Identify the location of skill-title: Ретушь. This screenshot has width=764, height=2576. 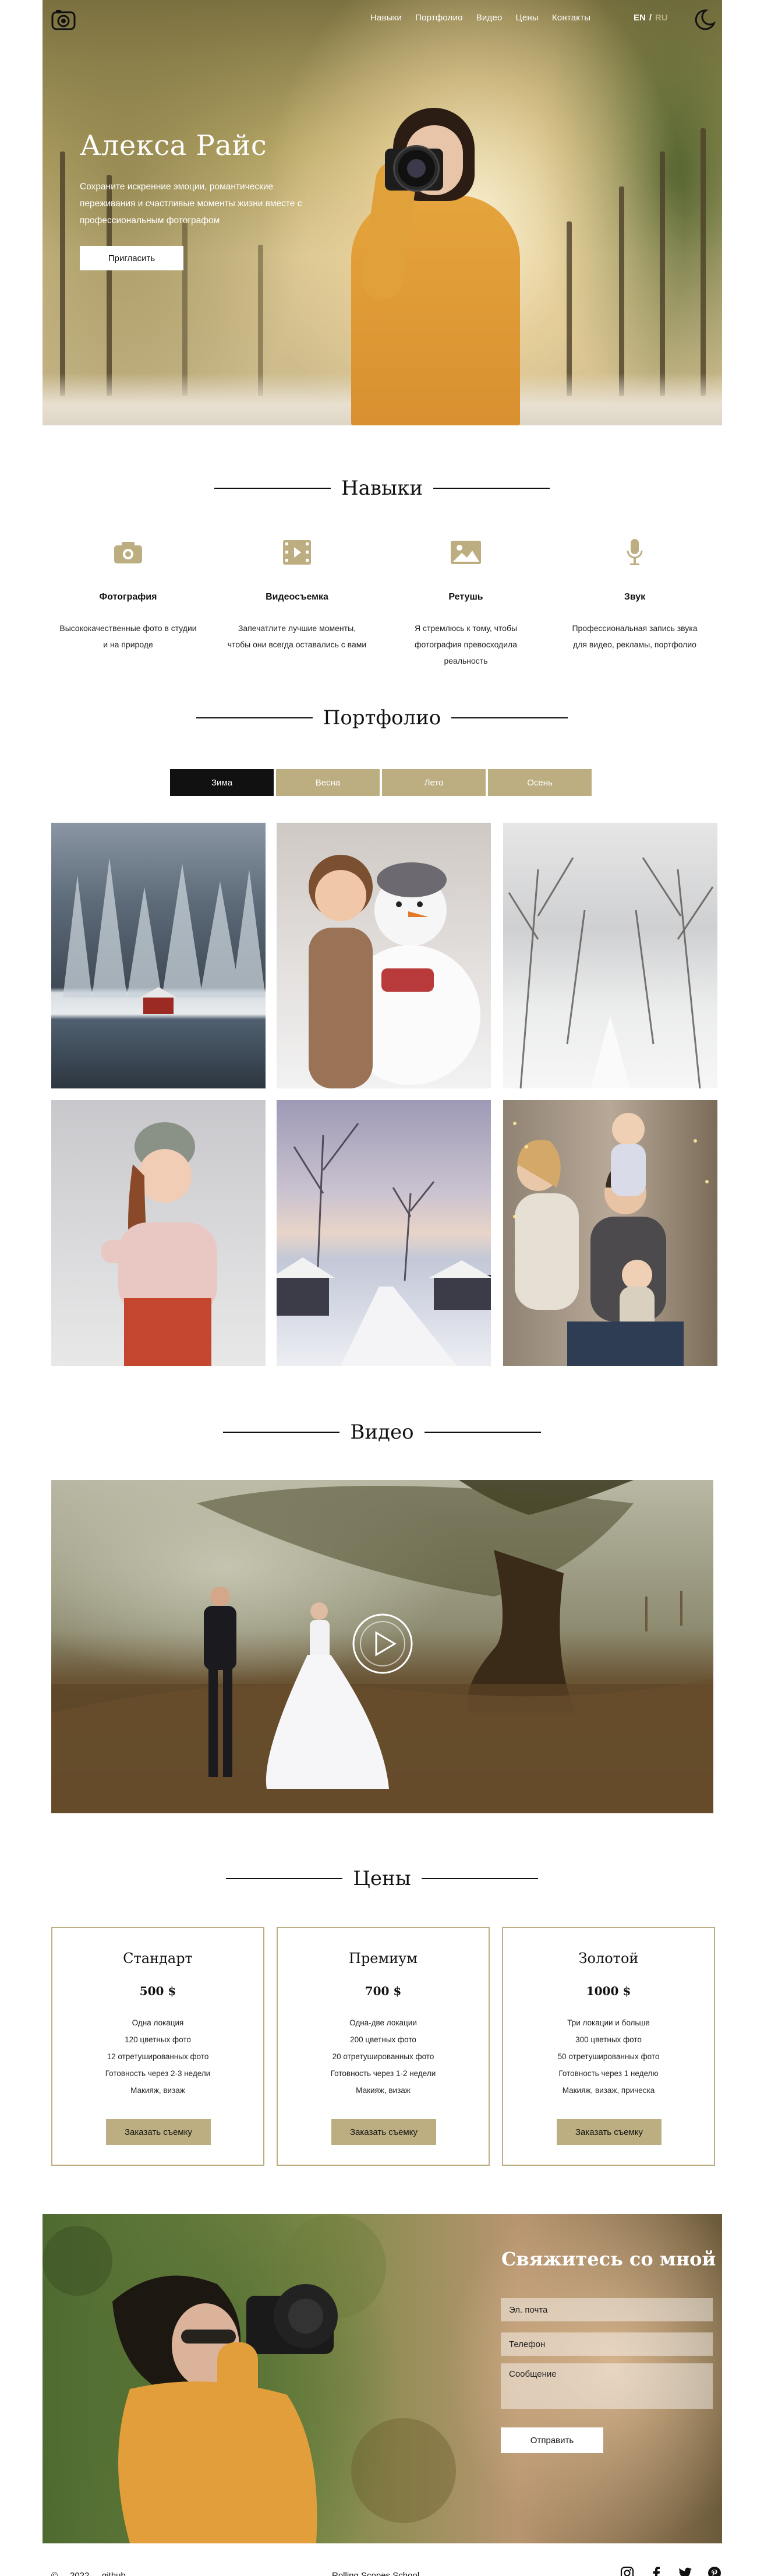
(465, 597).